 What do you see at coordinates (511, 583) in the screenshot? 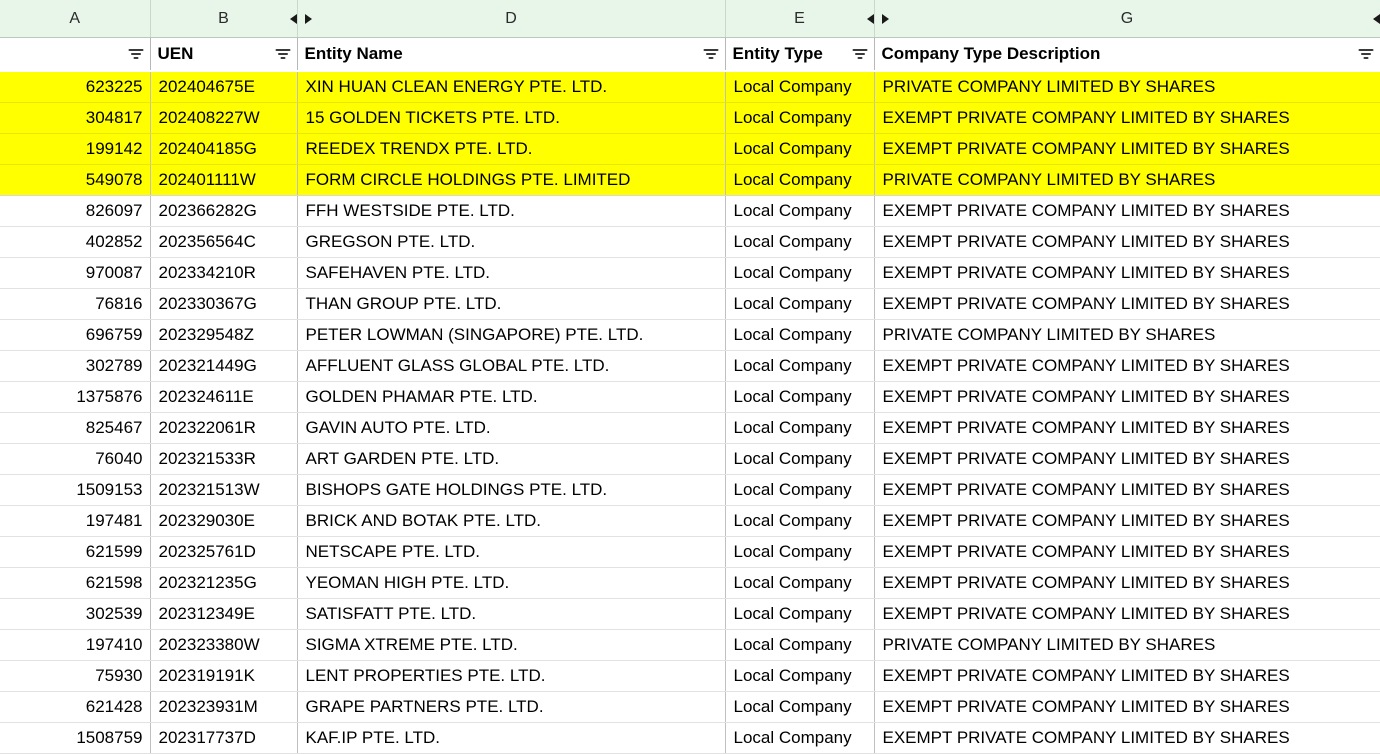
I see `cell-entity-name: YEOMAN HIGH PTE. LTD.` at bounding box center [511, 583].